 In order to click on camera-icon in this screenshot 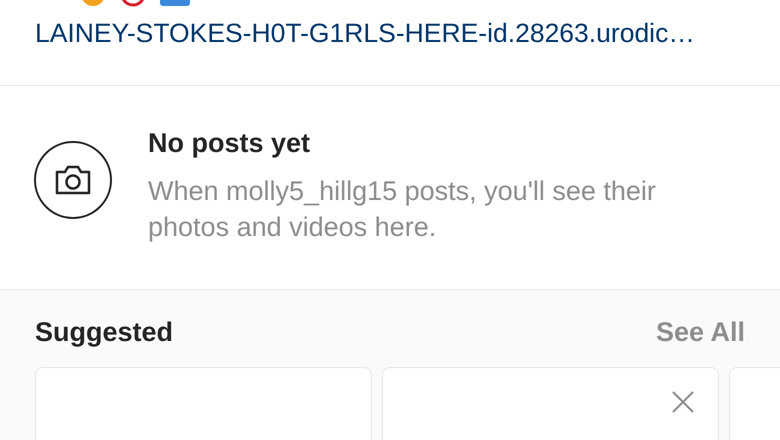, I will do `click(73, 180)`.